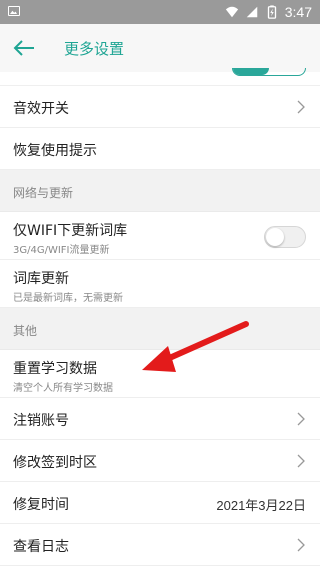  What do you see at coordinates (271, 12) in the screenshot?
I see `battery-icon` at bounding box center [271, 12].